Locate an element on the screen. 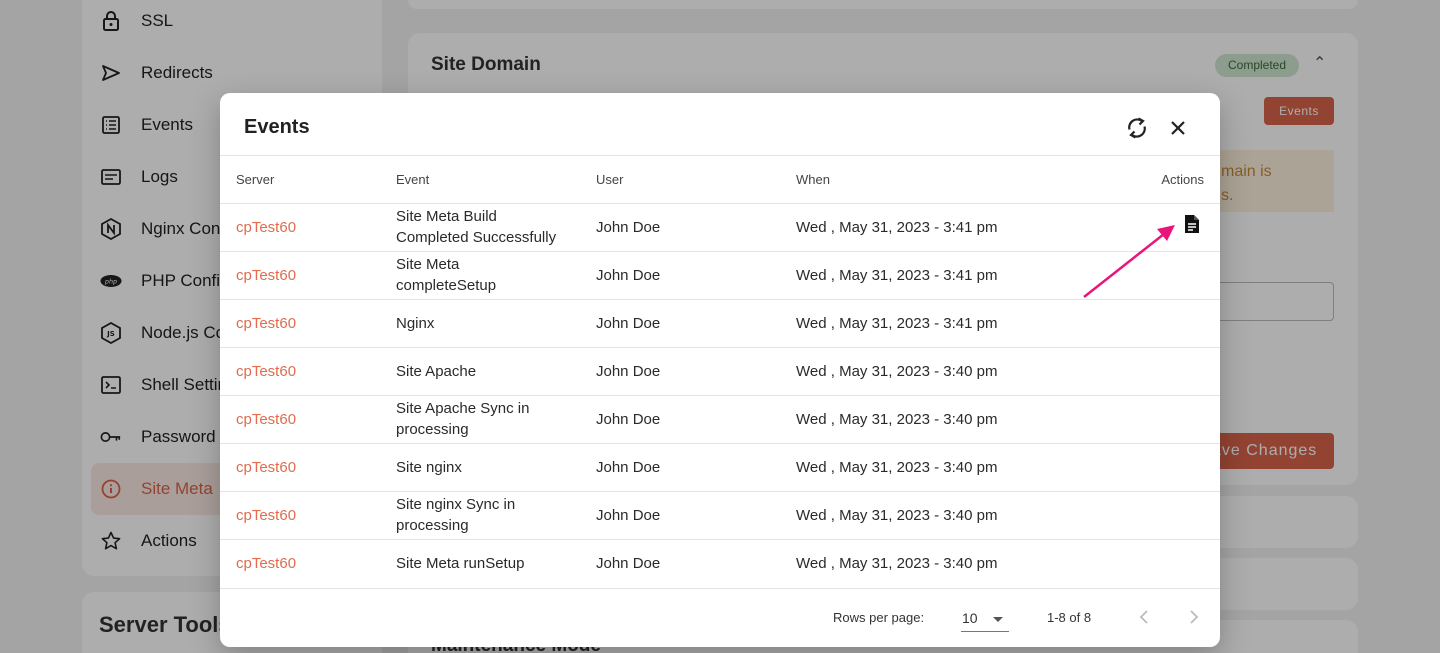 The width and height of the screenshot is (1440, 653). event-cell: Site nginx Sync in processing is located at coordinates (496, 515).